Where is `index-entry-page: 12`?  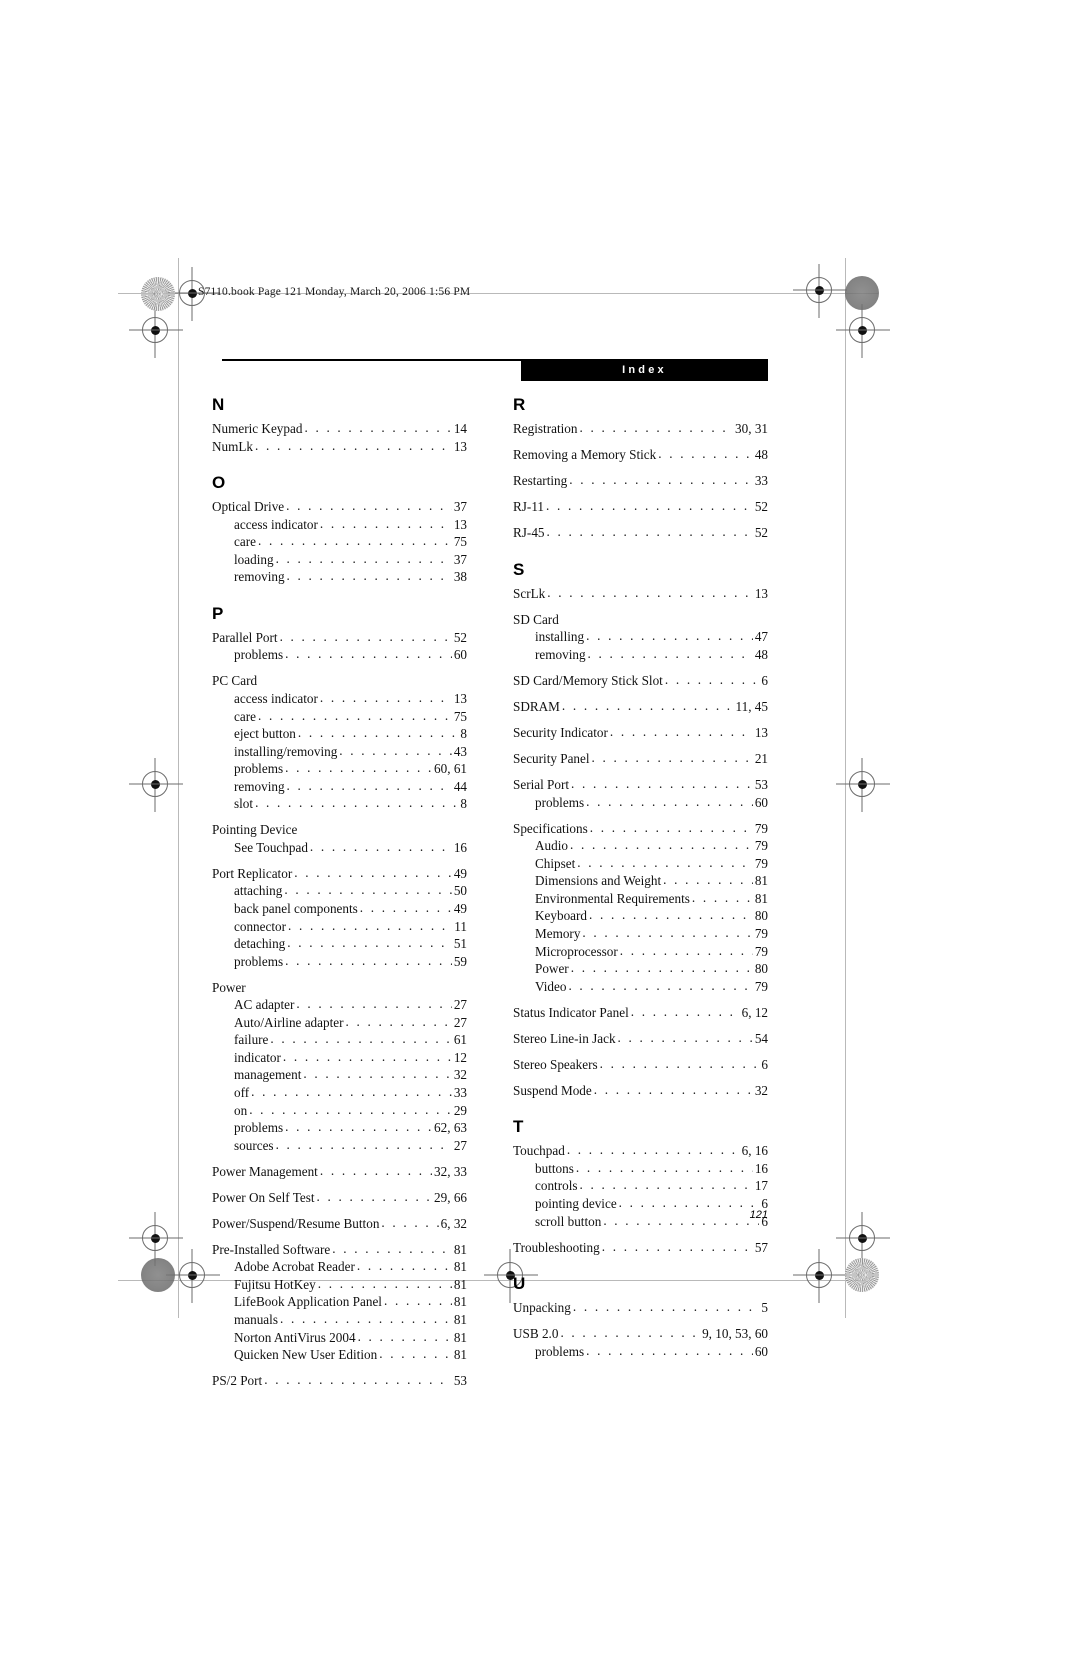
index-entry-page: 12 is located at coordinates (460, 1057).